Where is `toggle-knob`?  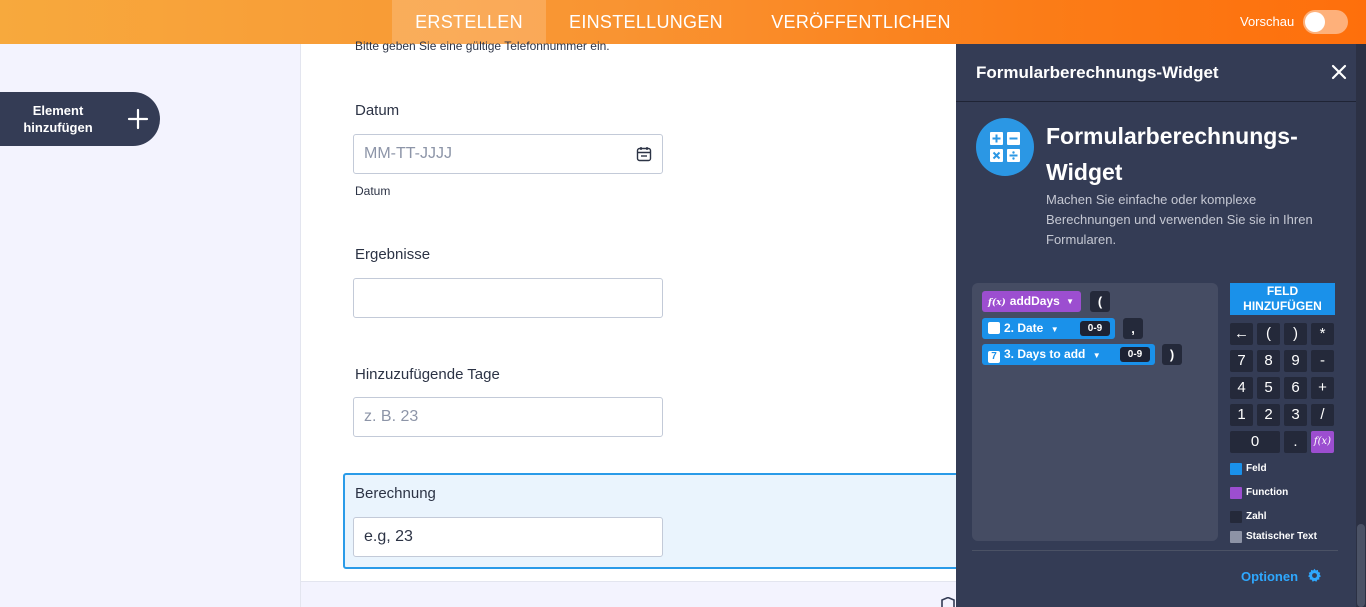
toggle-knob is located at coordinates (1315, 22).